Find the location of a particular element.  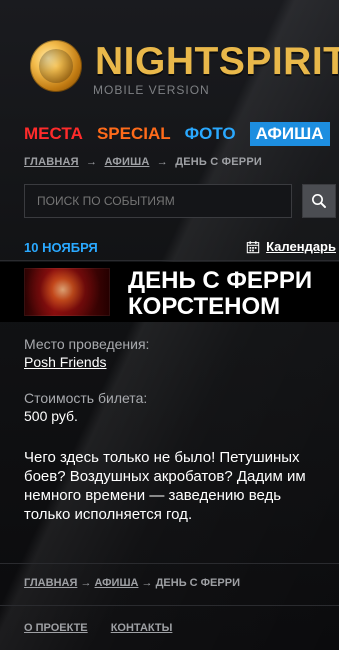

nav-item-photo: ФОТО is located at coordinates (210, 134).